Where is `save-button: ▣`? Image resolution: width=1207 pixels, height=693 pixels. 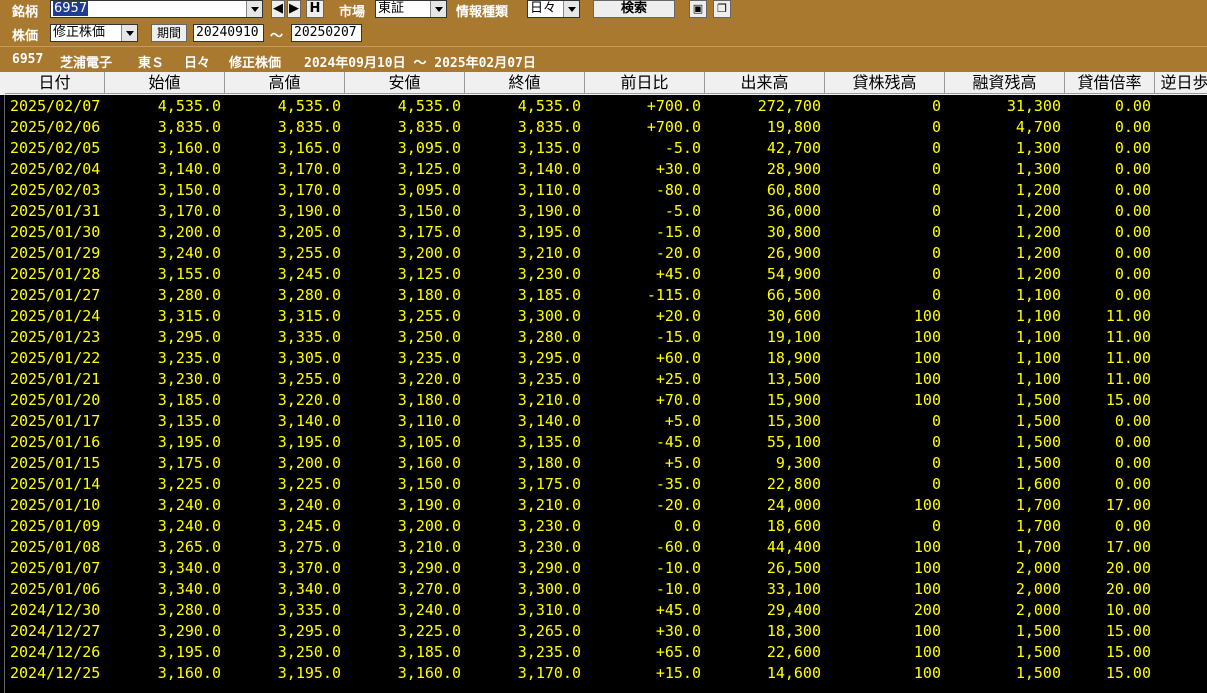 save-button: ▣ is located at coordinates (698, 9).